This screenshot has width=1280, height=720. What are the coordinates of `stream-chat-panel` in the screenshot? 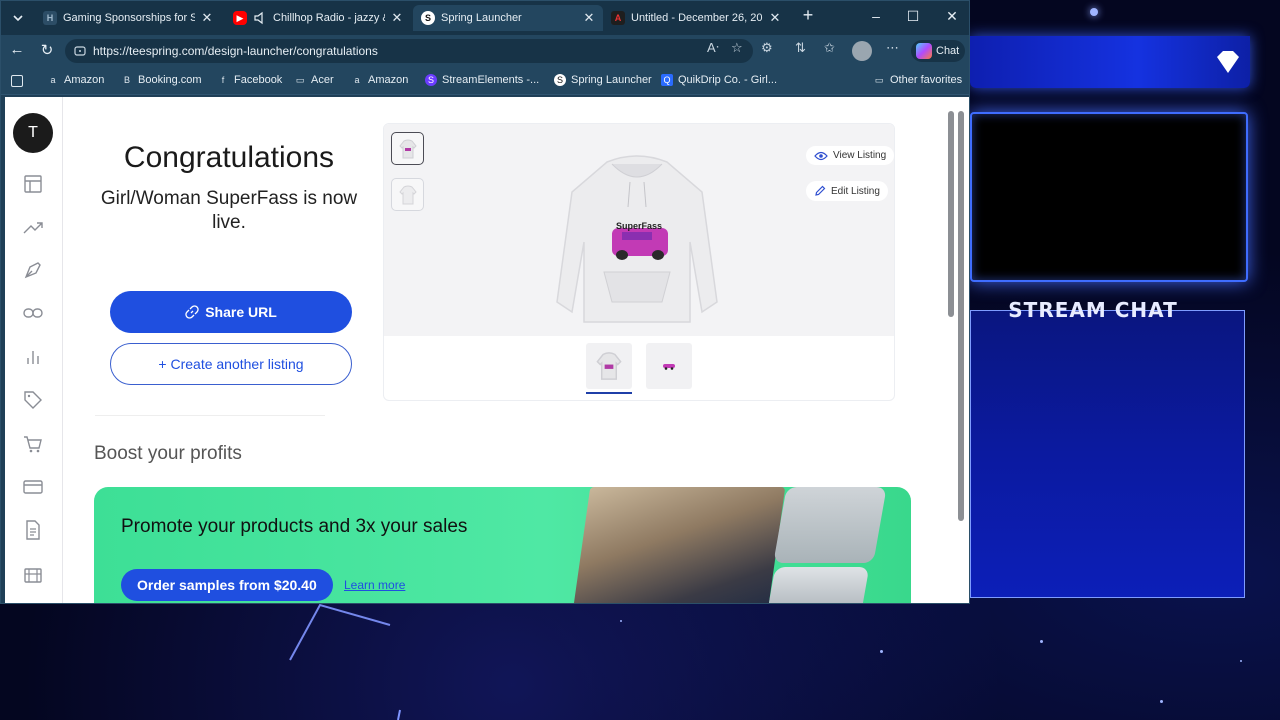 It's located at (1107, 454).